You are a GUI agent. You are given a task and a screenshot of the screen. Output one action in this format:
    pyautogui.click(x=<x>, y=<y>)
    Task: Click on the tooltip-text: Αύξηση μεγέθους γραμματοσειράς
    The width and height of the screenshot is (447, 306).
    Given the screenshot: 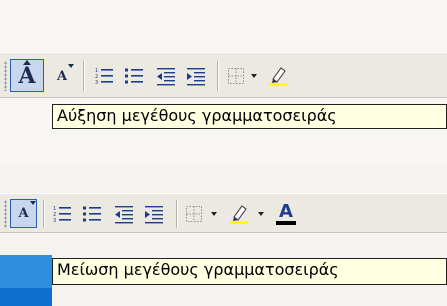 What is the action you would take?
    pyautogui.click(x=197, y=115)
    